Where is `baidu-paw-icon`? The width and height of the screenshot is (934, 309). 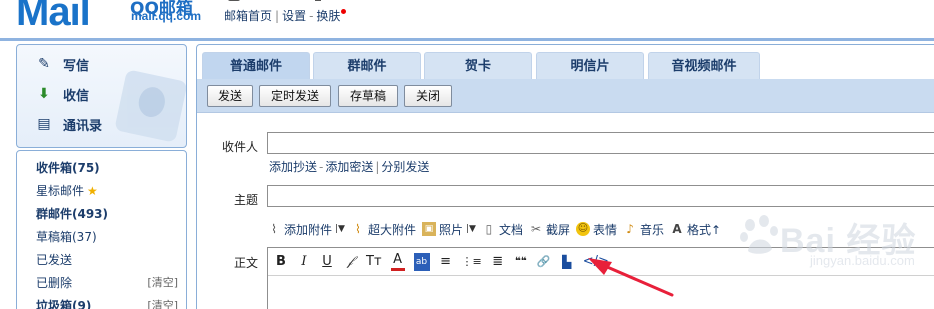 baidu-paw-icon is located at coordinates (759, 234).